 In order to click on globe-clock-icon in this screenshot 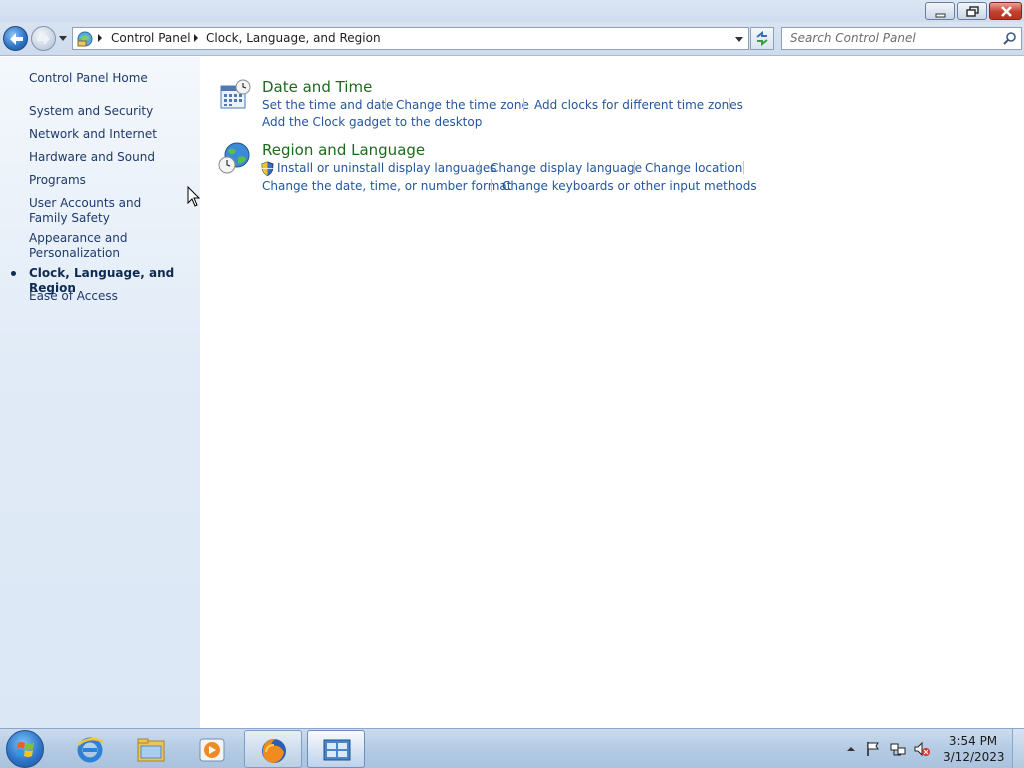, I will do `click(235, 158)`.